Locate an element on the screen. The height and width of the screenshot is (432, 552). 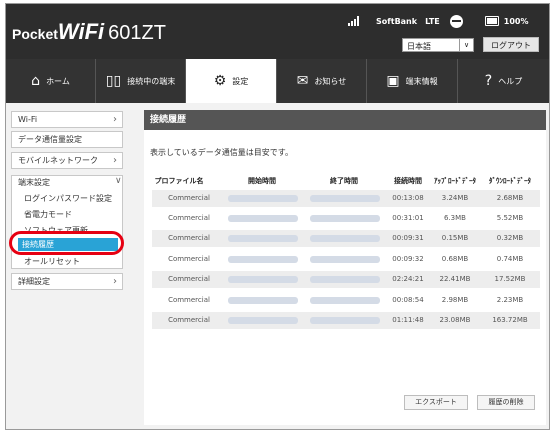
sidebar-item-device-settings: 端末設定 is located at coordinates (34, 182).